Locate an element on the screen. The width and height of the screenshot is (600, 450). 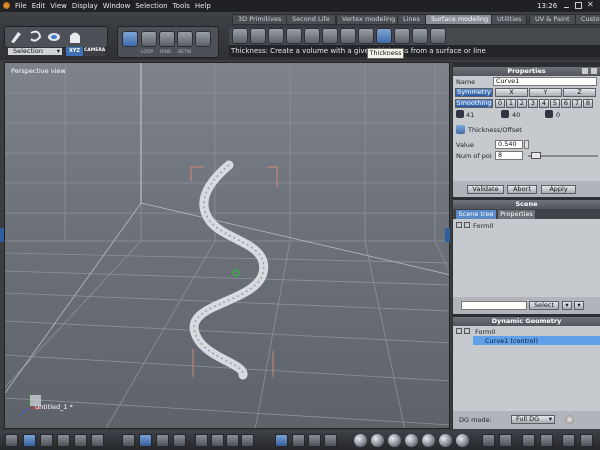
layout-three-icon is located at coordinates (80, 440).